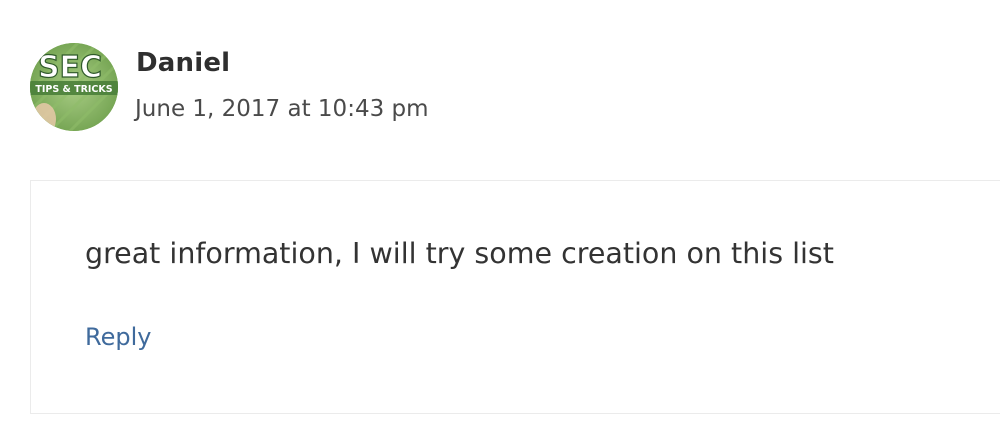 This screenshot has width=1000, height=443. I want to click on comment-author: Daniel, so click(183, 63).